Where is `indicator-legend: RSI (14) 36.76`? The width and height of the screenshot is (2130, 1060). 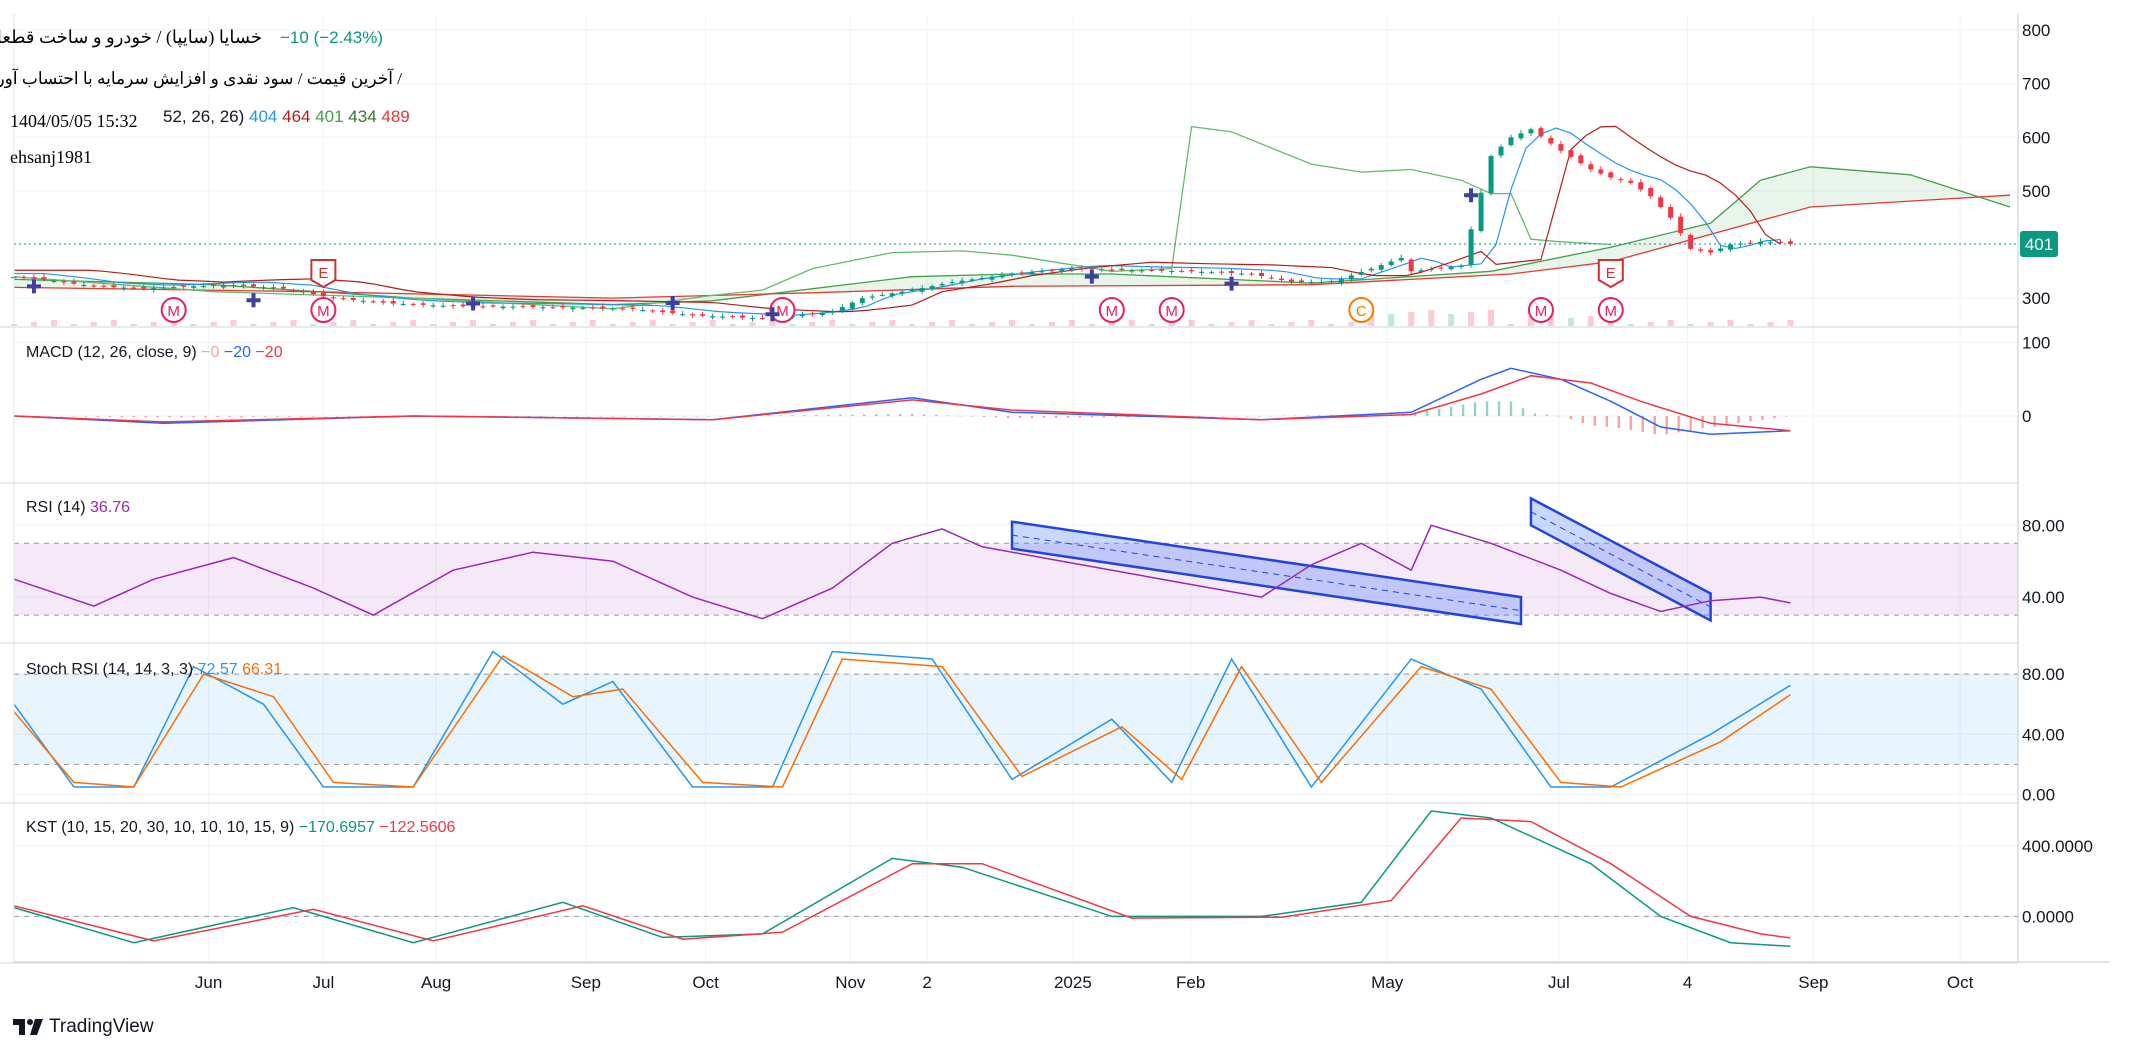
indicator-legend: RSI (14) 36.76 is located at coordinates (78, 507).